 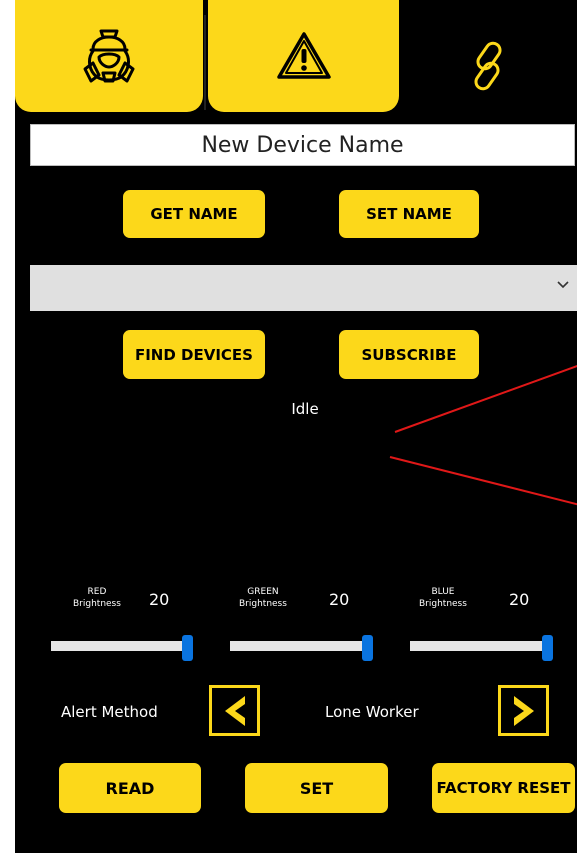 What do you see at coordinates (263, 598) in the screenshot?
I see `green-brightness-label: GREEN Brightness` at bounding box center [263, 598].